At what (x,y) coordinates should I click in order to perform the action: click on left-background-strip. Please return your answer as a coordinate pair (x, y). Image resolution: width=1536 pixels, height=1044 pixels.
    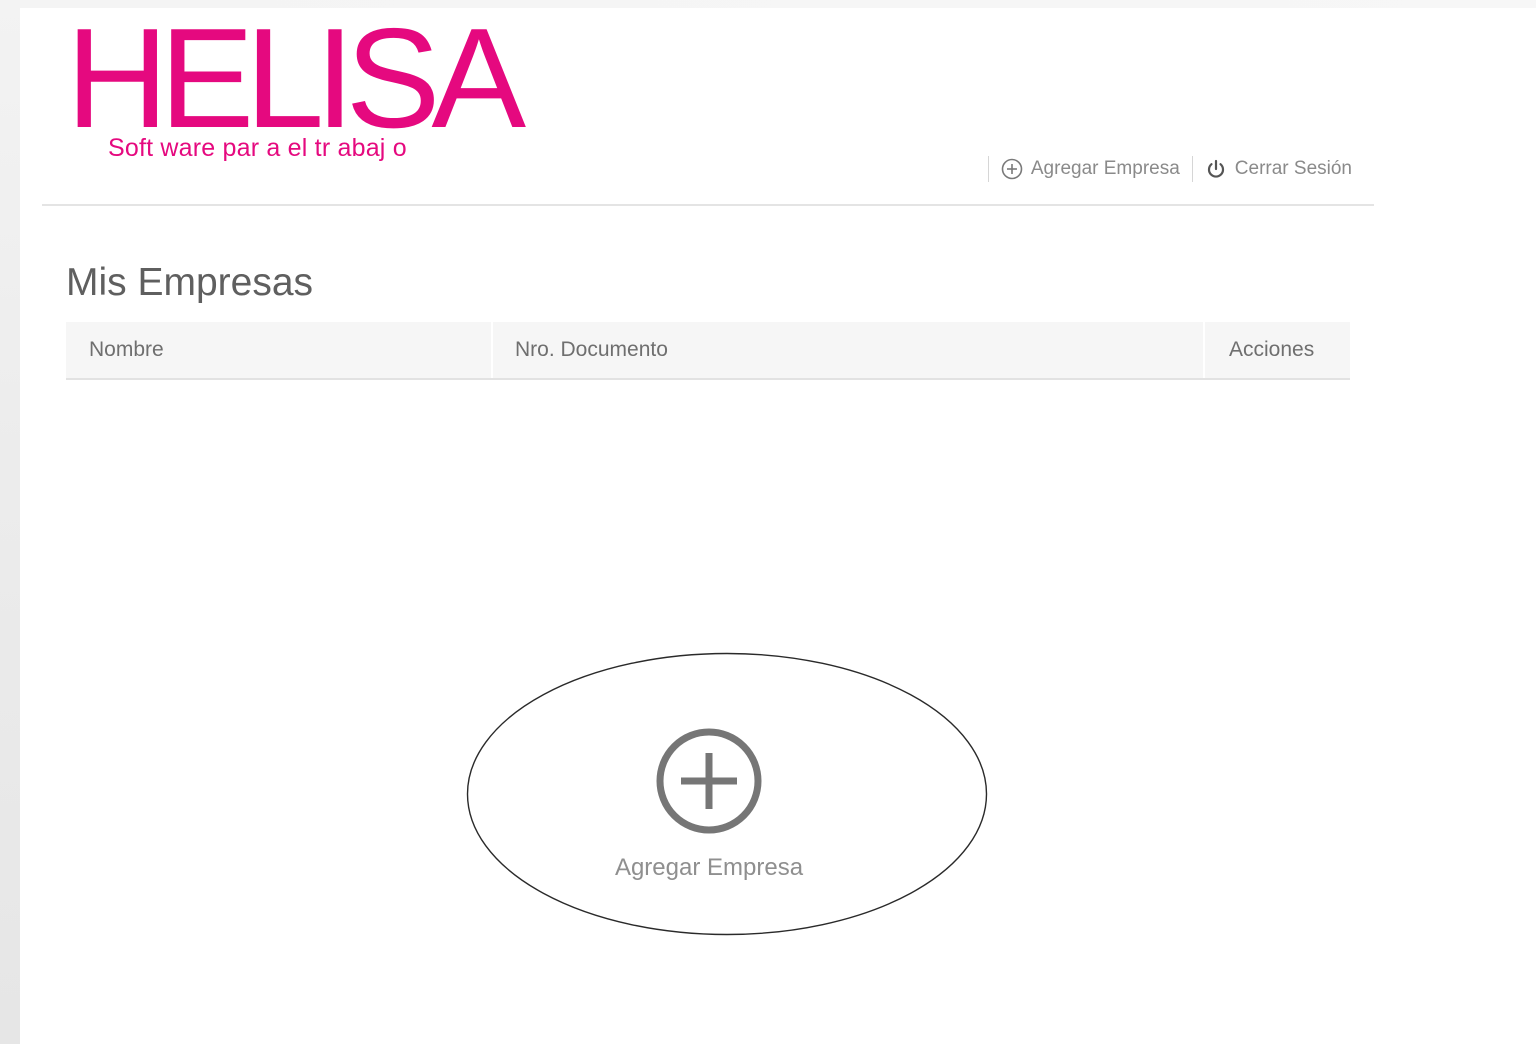
    Looking at the image, I should click on (10, 522).